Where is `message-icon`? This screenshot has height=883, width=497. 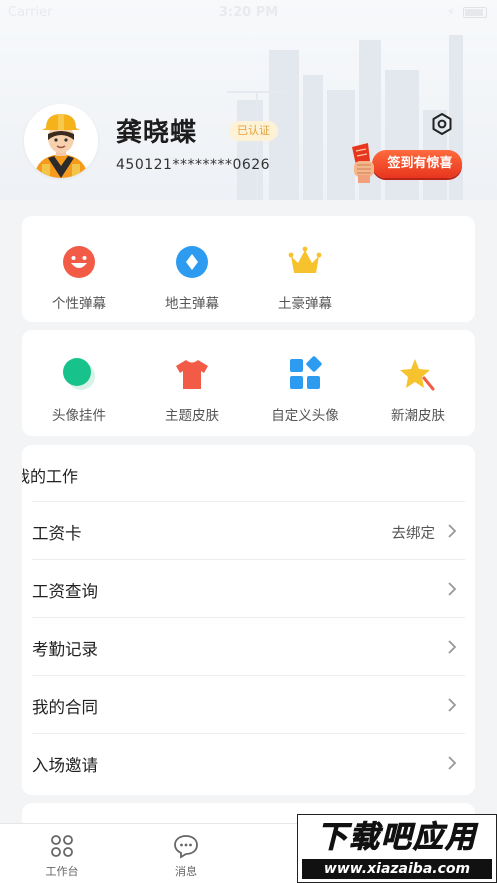
message-icon is located at coordinates (186, 847).